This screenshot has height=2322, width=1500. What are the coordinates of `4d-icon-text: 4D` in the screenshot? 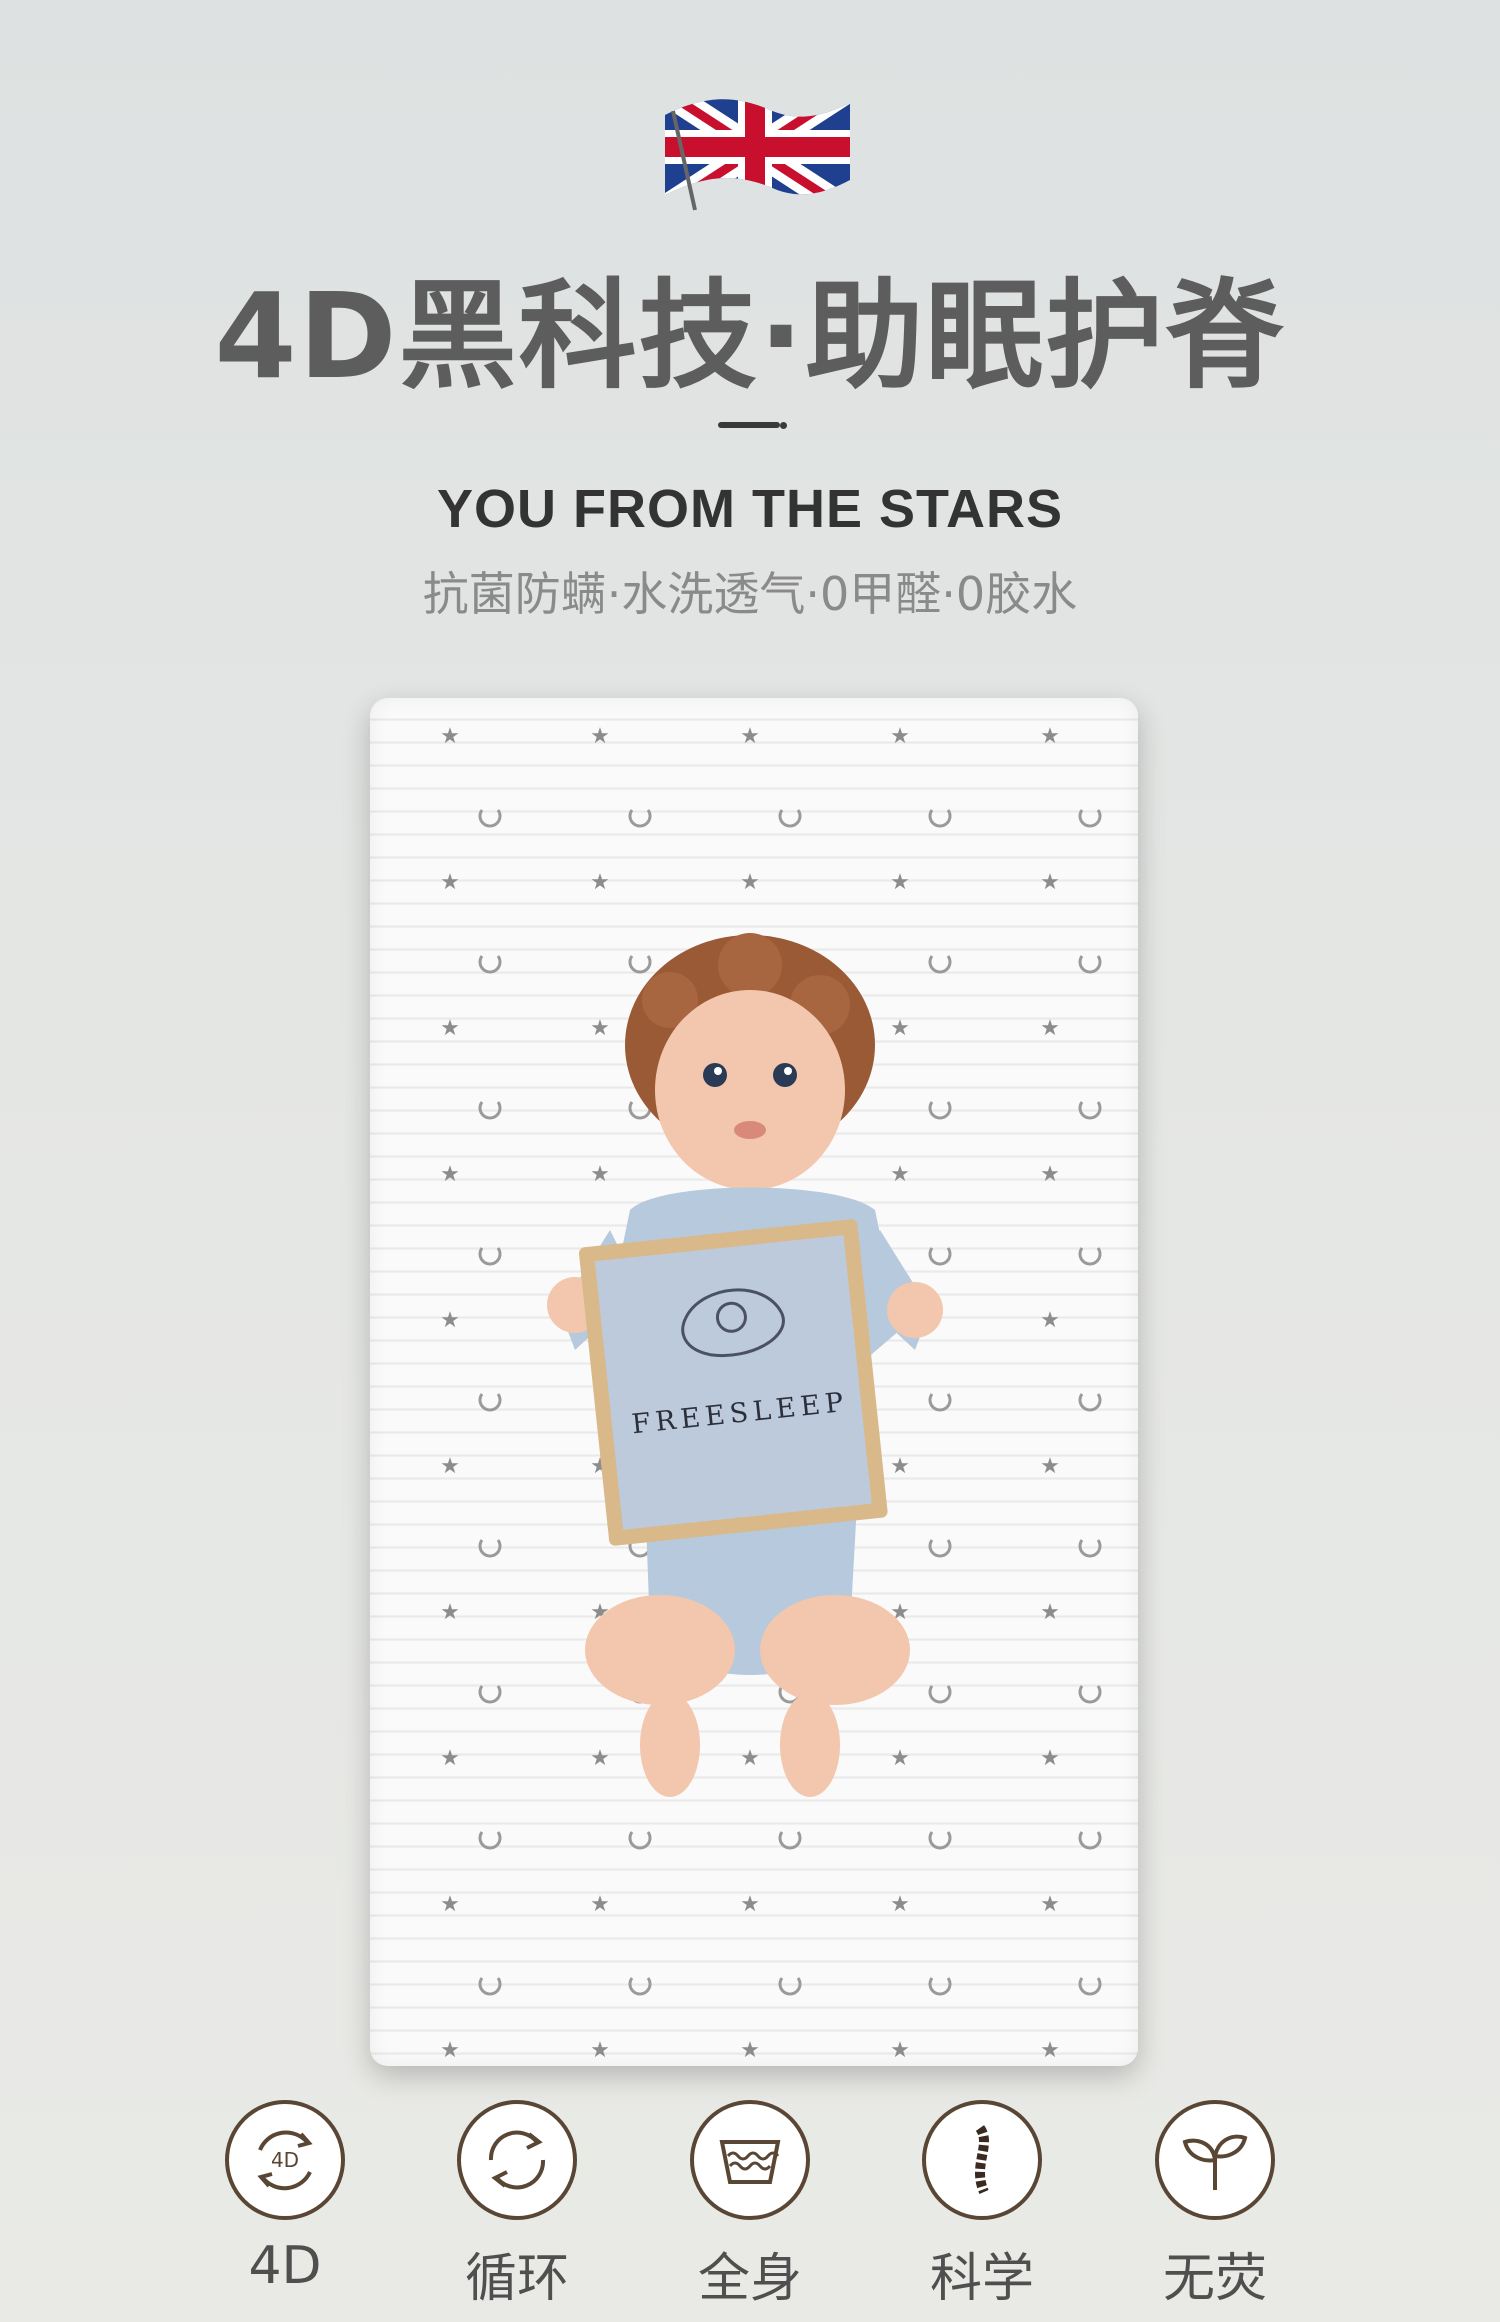 It's located at (285, 2160).